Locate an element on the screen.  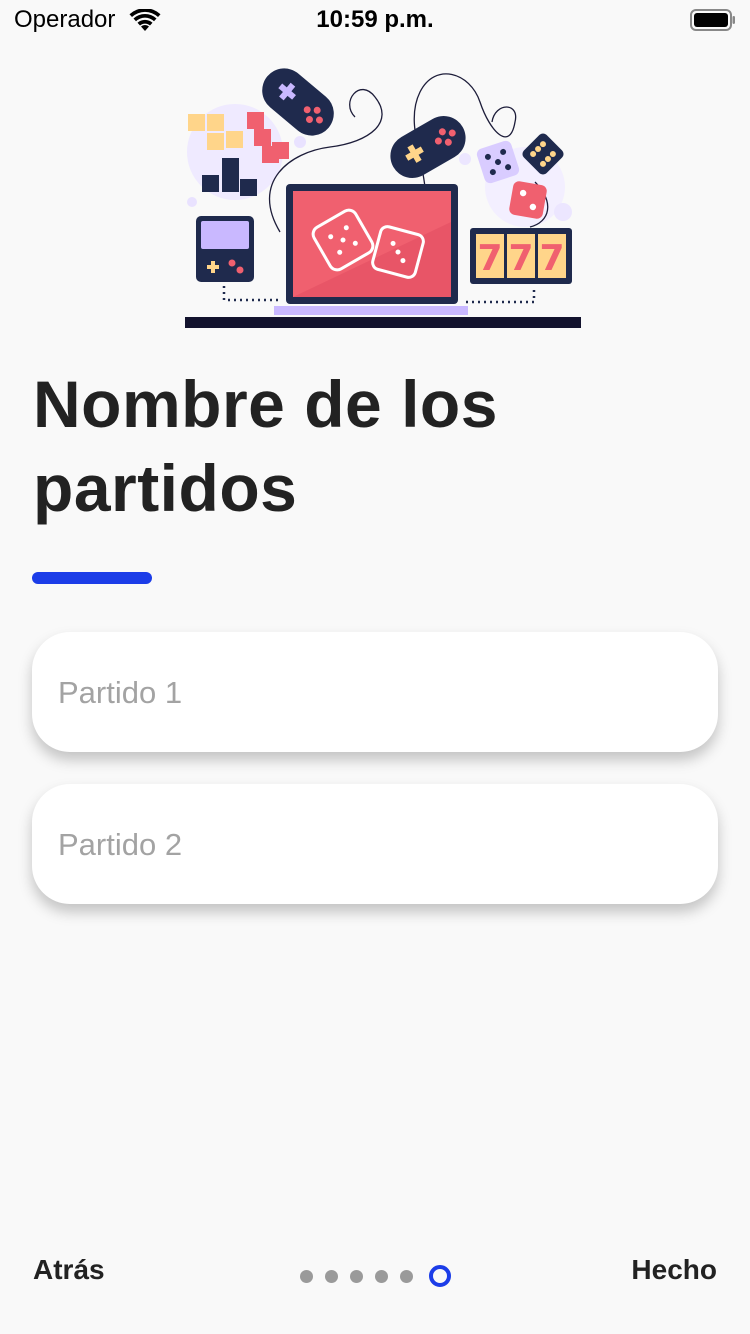
battery-icon is located at coordinates (712, 20).